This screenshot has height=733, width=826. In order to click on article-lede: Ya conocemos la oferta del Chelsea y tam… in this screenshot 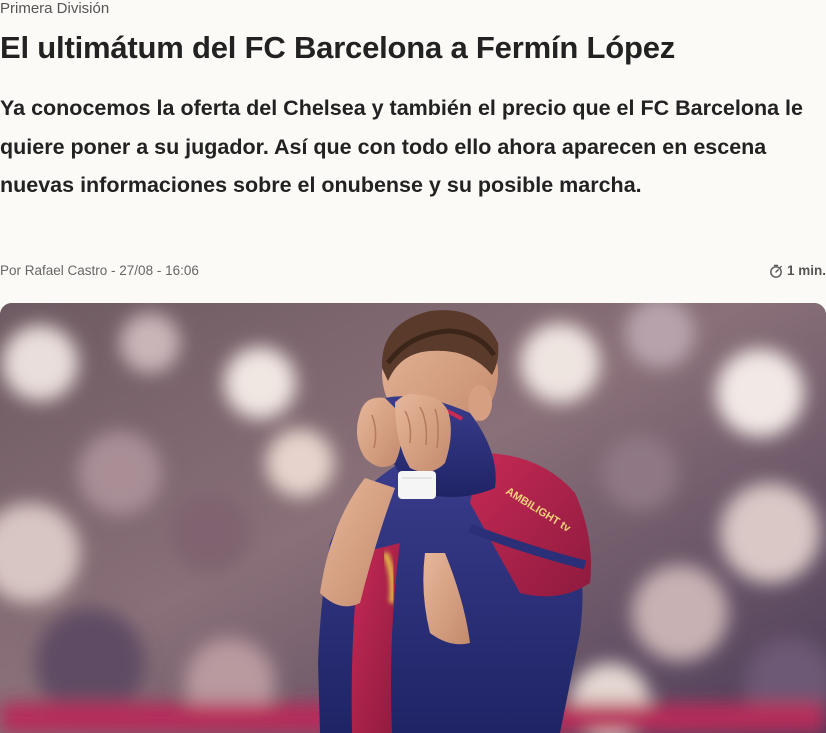, I will do `click(401, 146)`.